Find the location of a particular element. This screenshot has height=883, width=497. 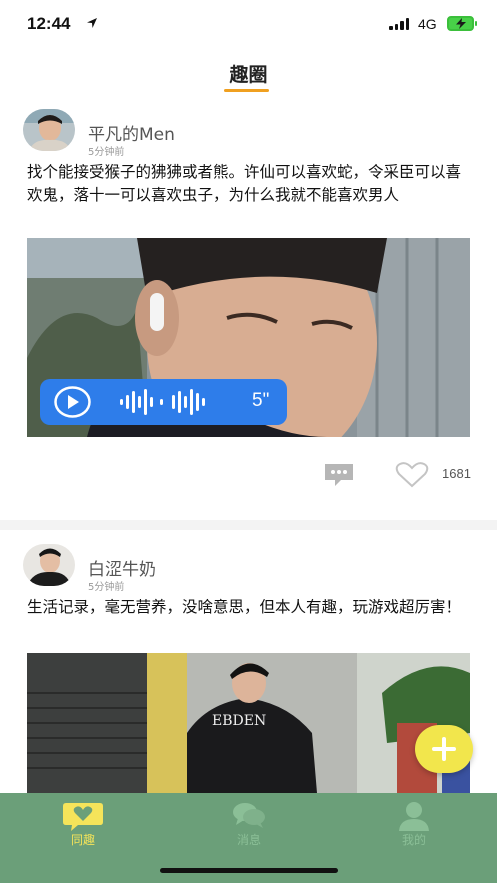

heart-icon is located at coordinates (412, 475).